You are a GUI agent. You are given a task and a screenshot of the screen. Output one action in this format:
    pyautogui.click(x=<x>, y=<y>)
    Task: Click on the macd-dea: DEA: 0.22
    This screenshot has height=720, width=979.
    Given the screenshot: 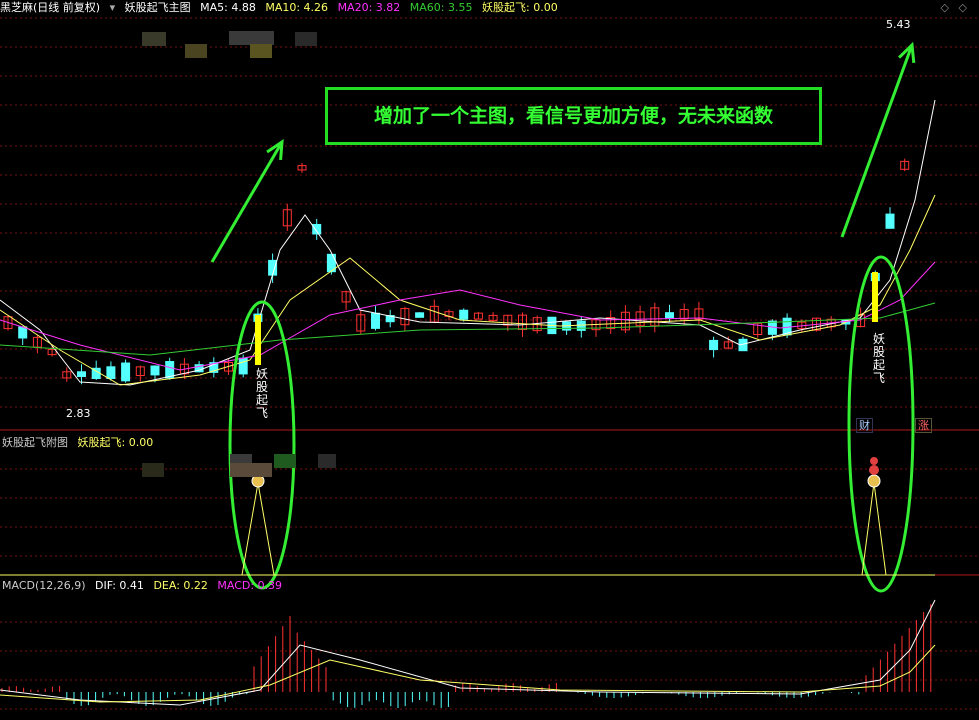 What is the action you would take?
    pyautogui.click(x=180, y=585)
    